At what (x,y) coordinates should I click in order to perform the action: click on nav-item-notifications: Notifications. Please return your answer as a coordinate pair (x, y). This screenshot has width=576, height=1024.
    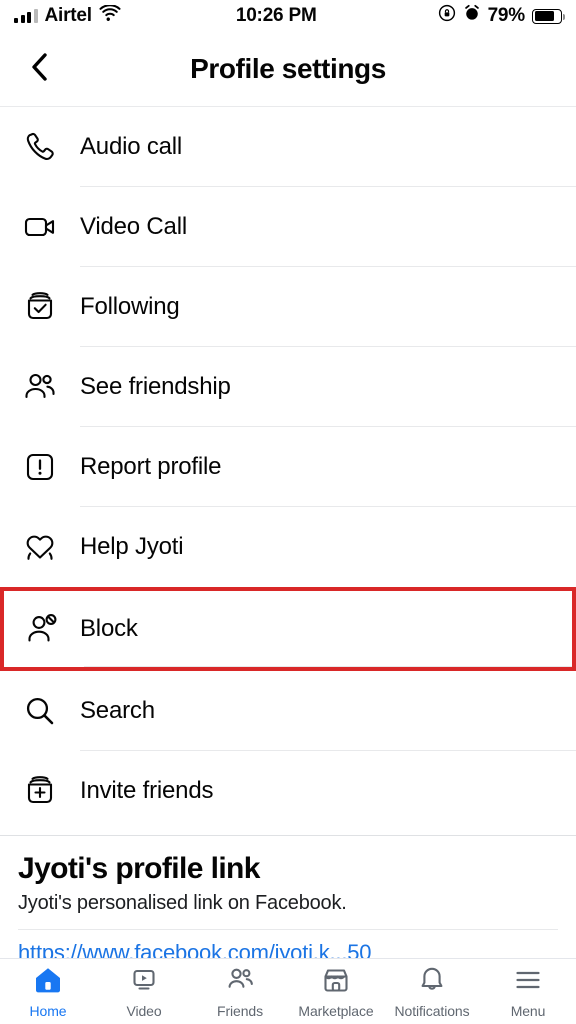
    Looking at the image, I should click on (432, 991).